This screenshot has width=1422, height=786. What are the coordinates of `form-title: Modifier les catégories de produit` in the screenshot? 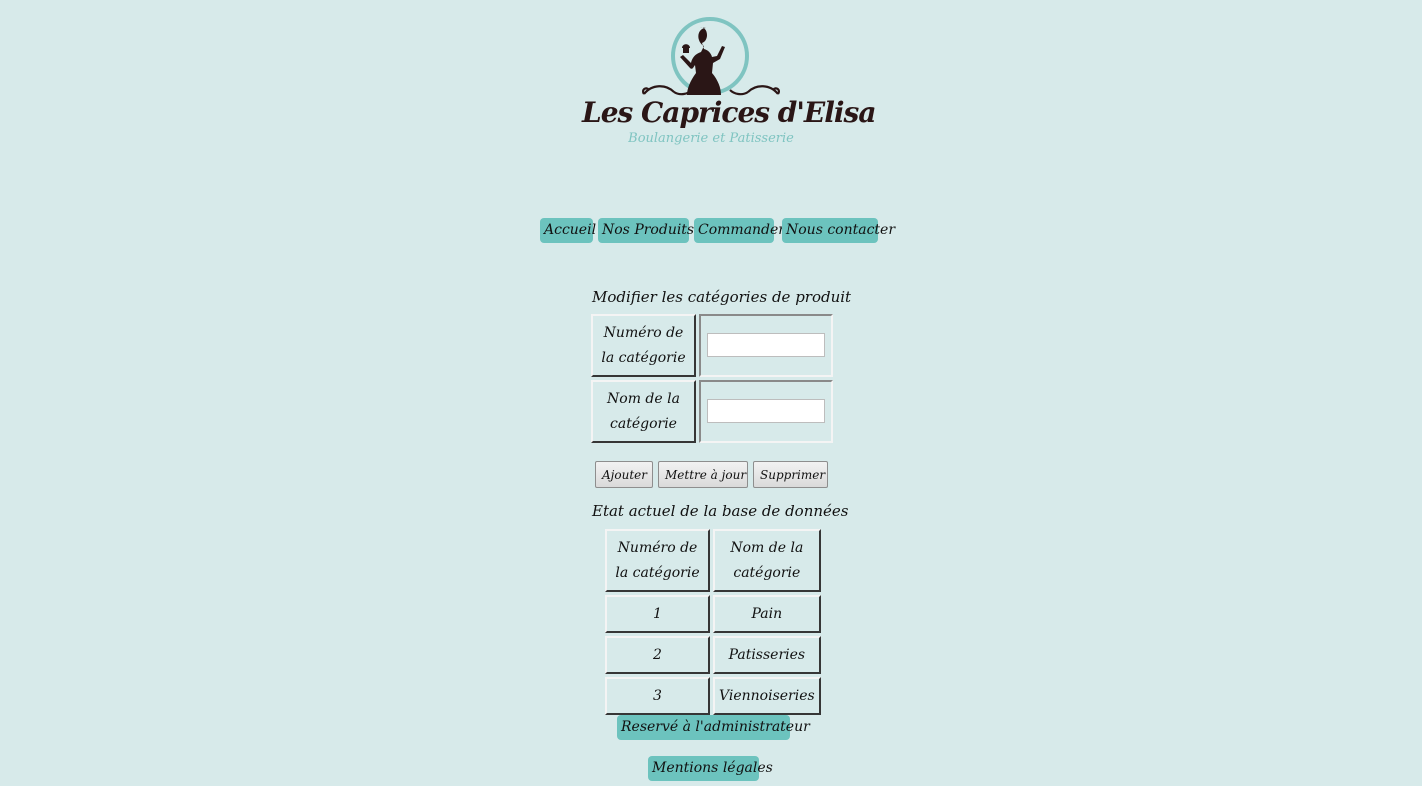 It's located at (722, 297).